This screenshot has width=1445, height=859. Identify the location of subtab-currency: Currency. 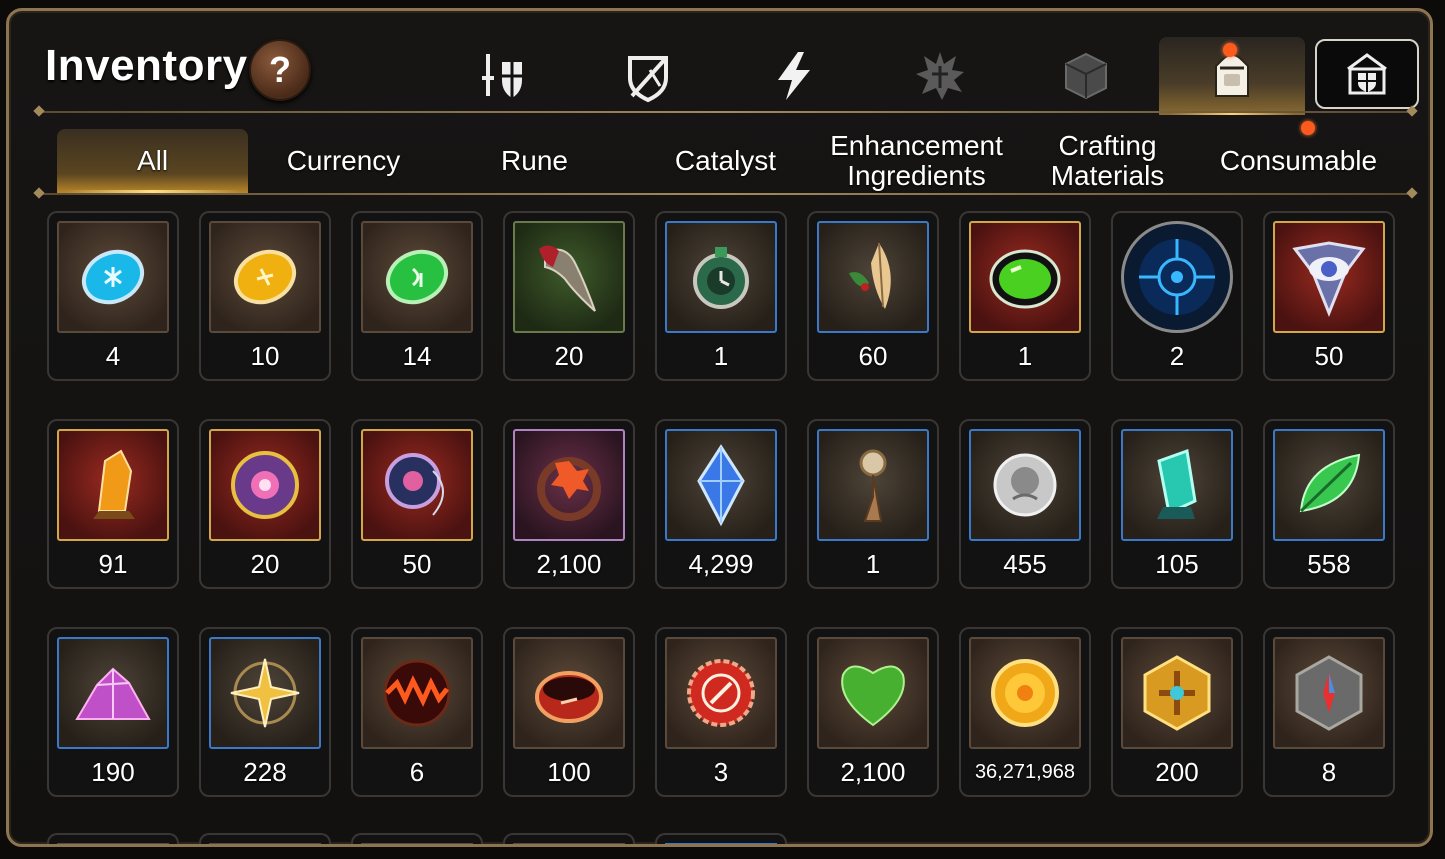
(343, 161).